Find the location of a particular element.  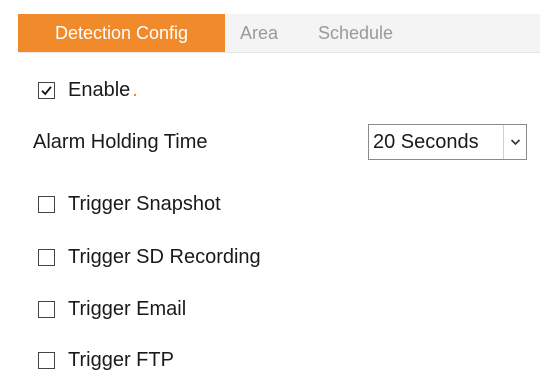

check-icon is located at coordinates (46, 91).